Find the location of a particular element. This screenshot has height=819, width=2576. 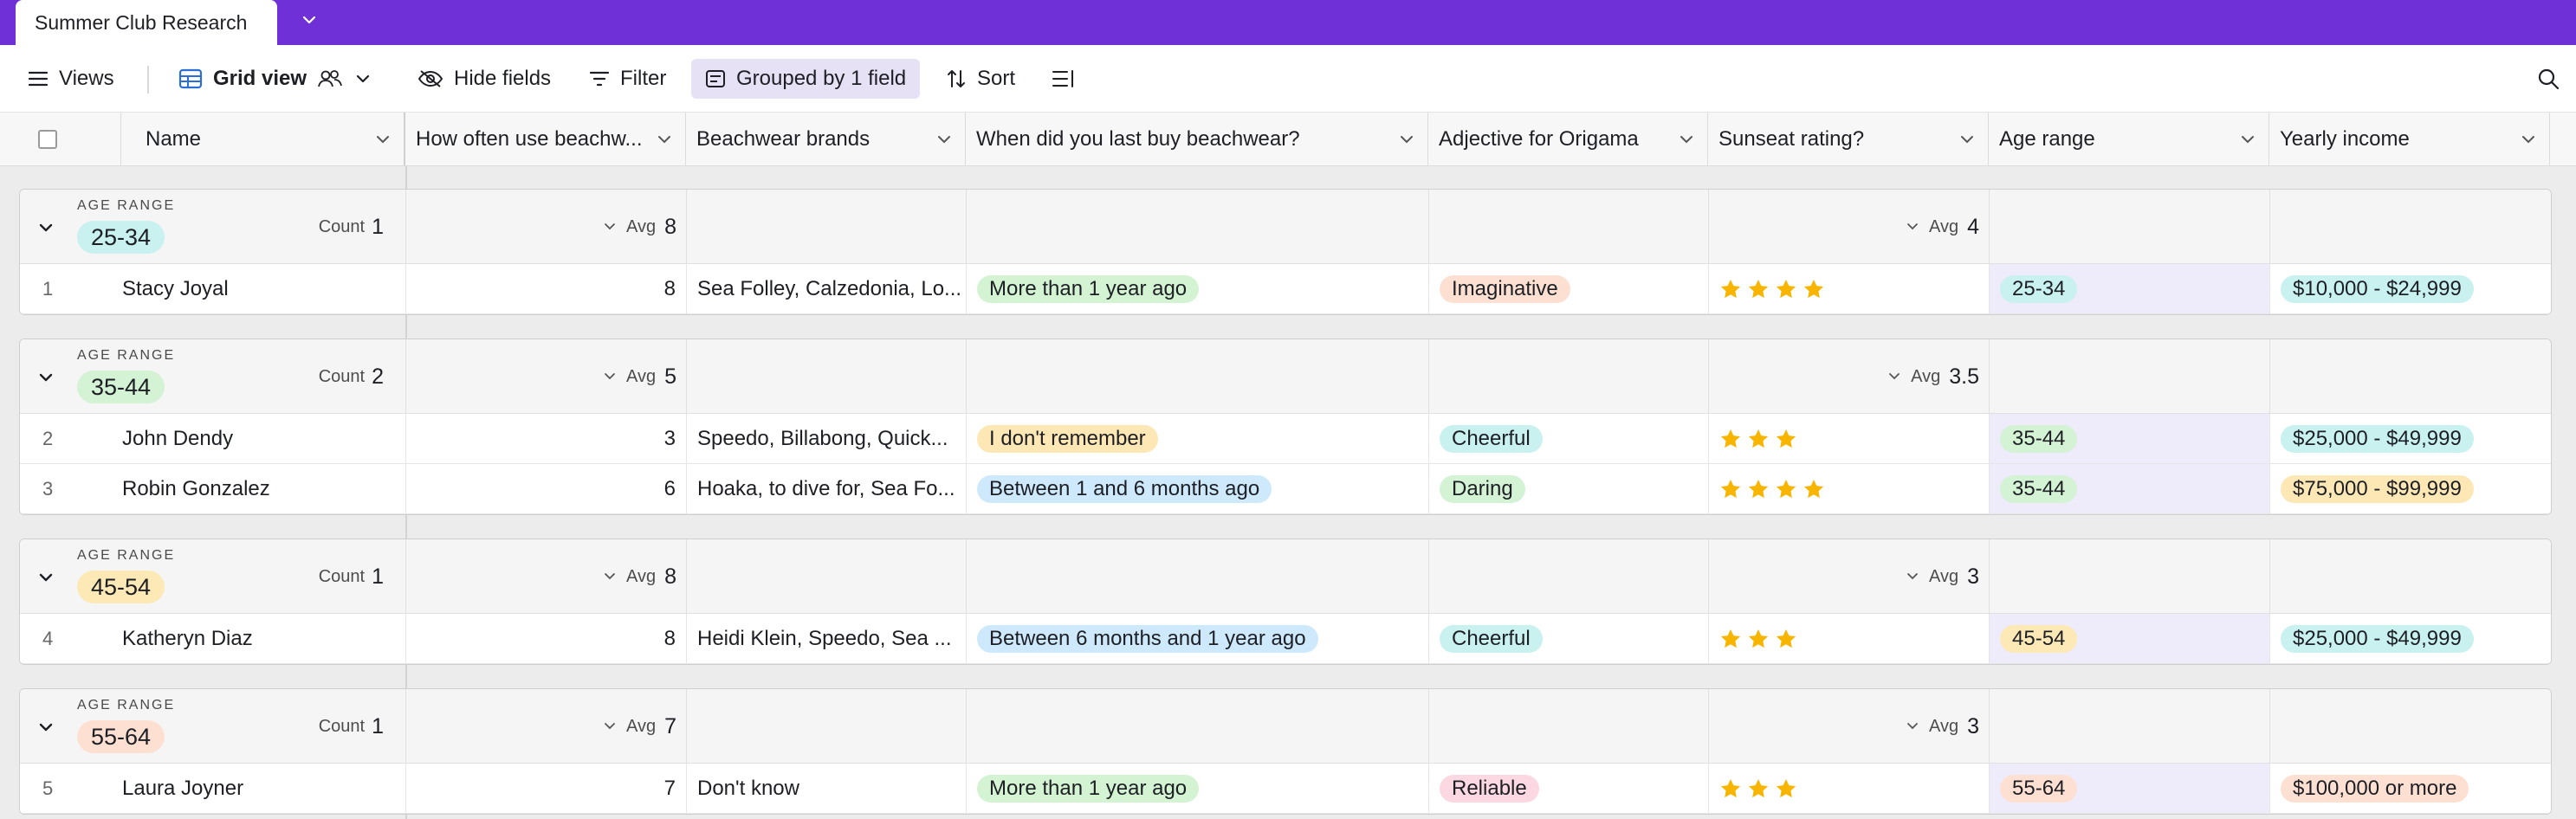

search-icon is located at coordinates (2548, 79).